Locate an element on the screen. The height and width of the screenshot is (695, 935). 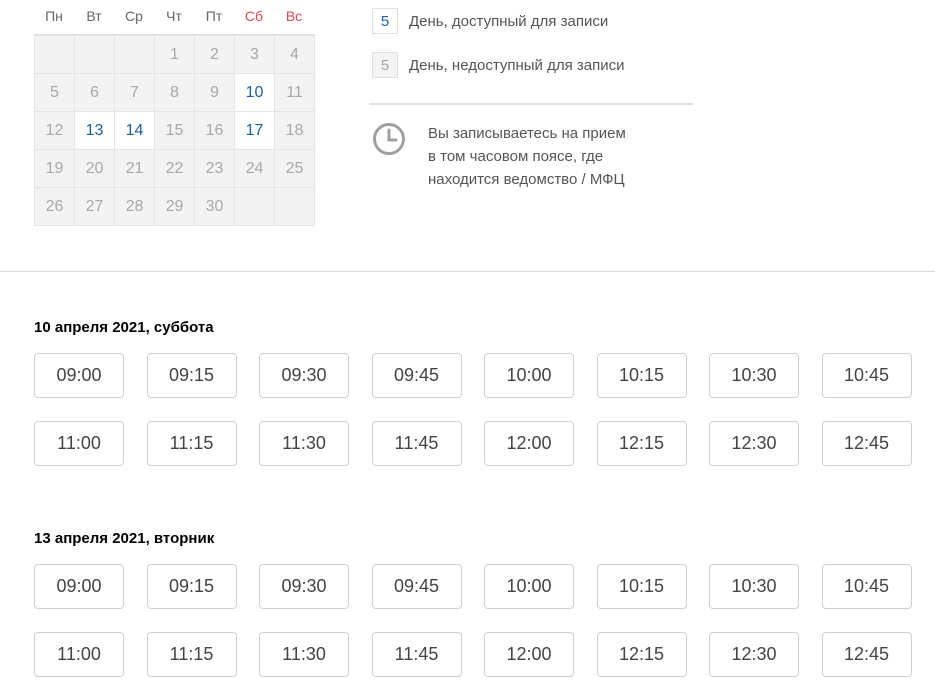
weekday-label: Пт is located at coordinates (214, 16).